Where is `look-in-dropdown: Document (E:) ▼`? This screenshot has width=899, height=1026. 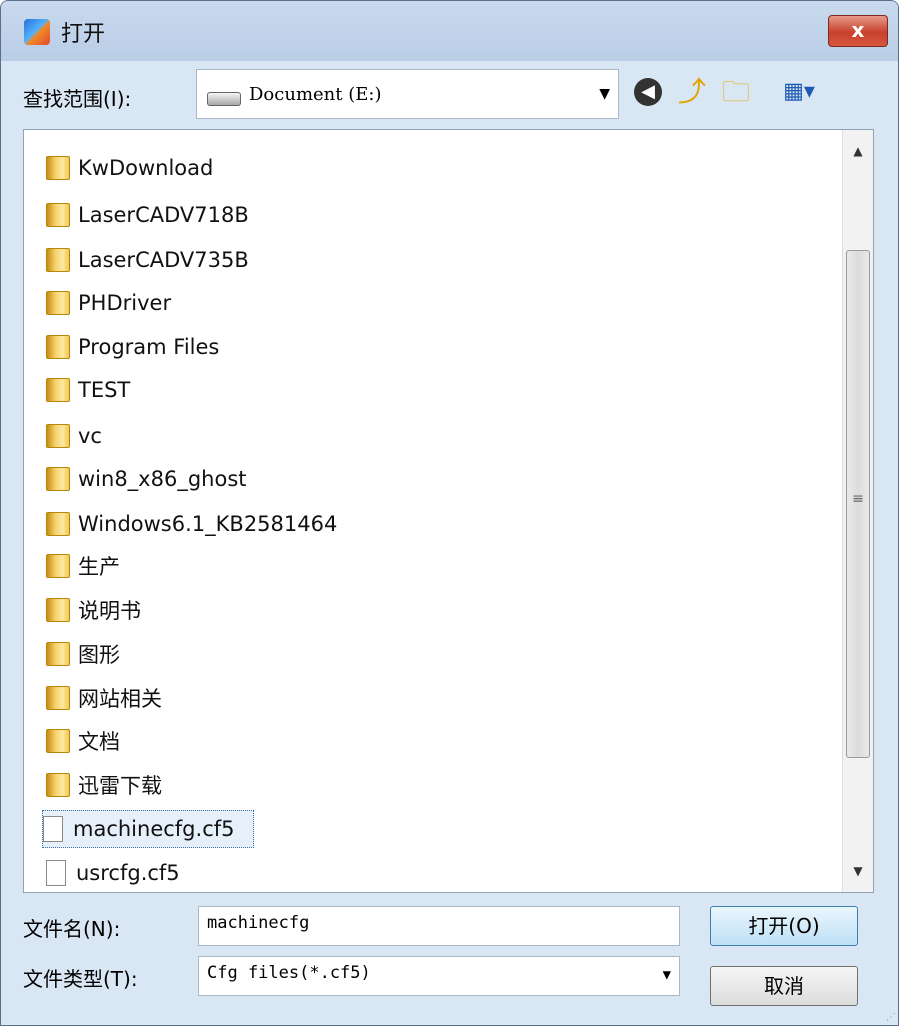 look-in-dropdown: Document (E:) ▼ is located at coordinates (407, 94).